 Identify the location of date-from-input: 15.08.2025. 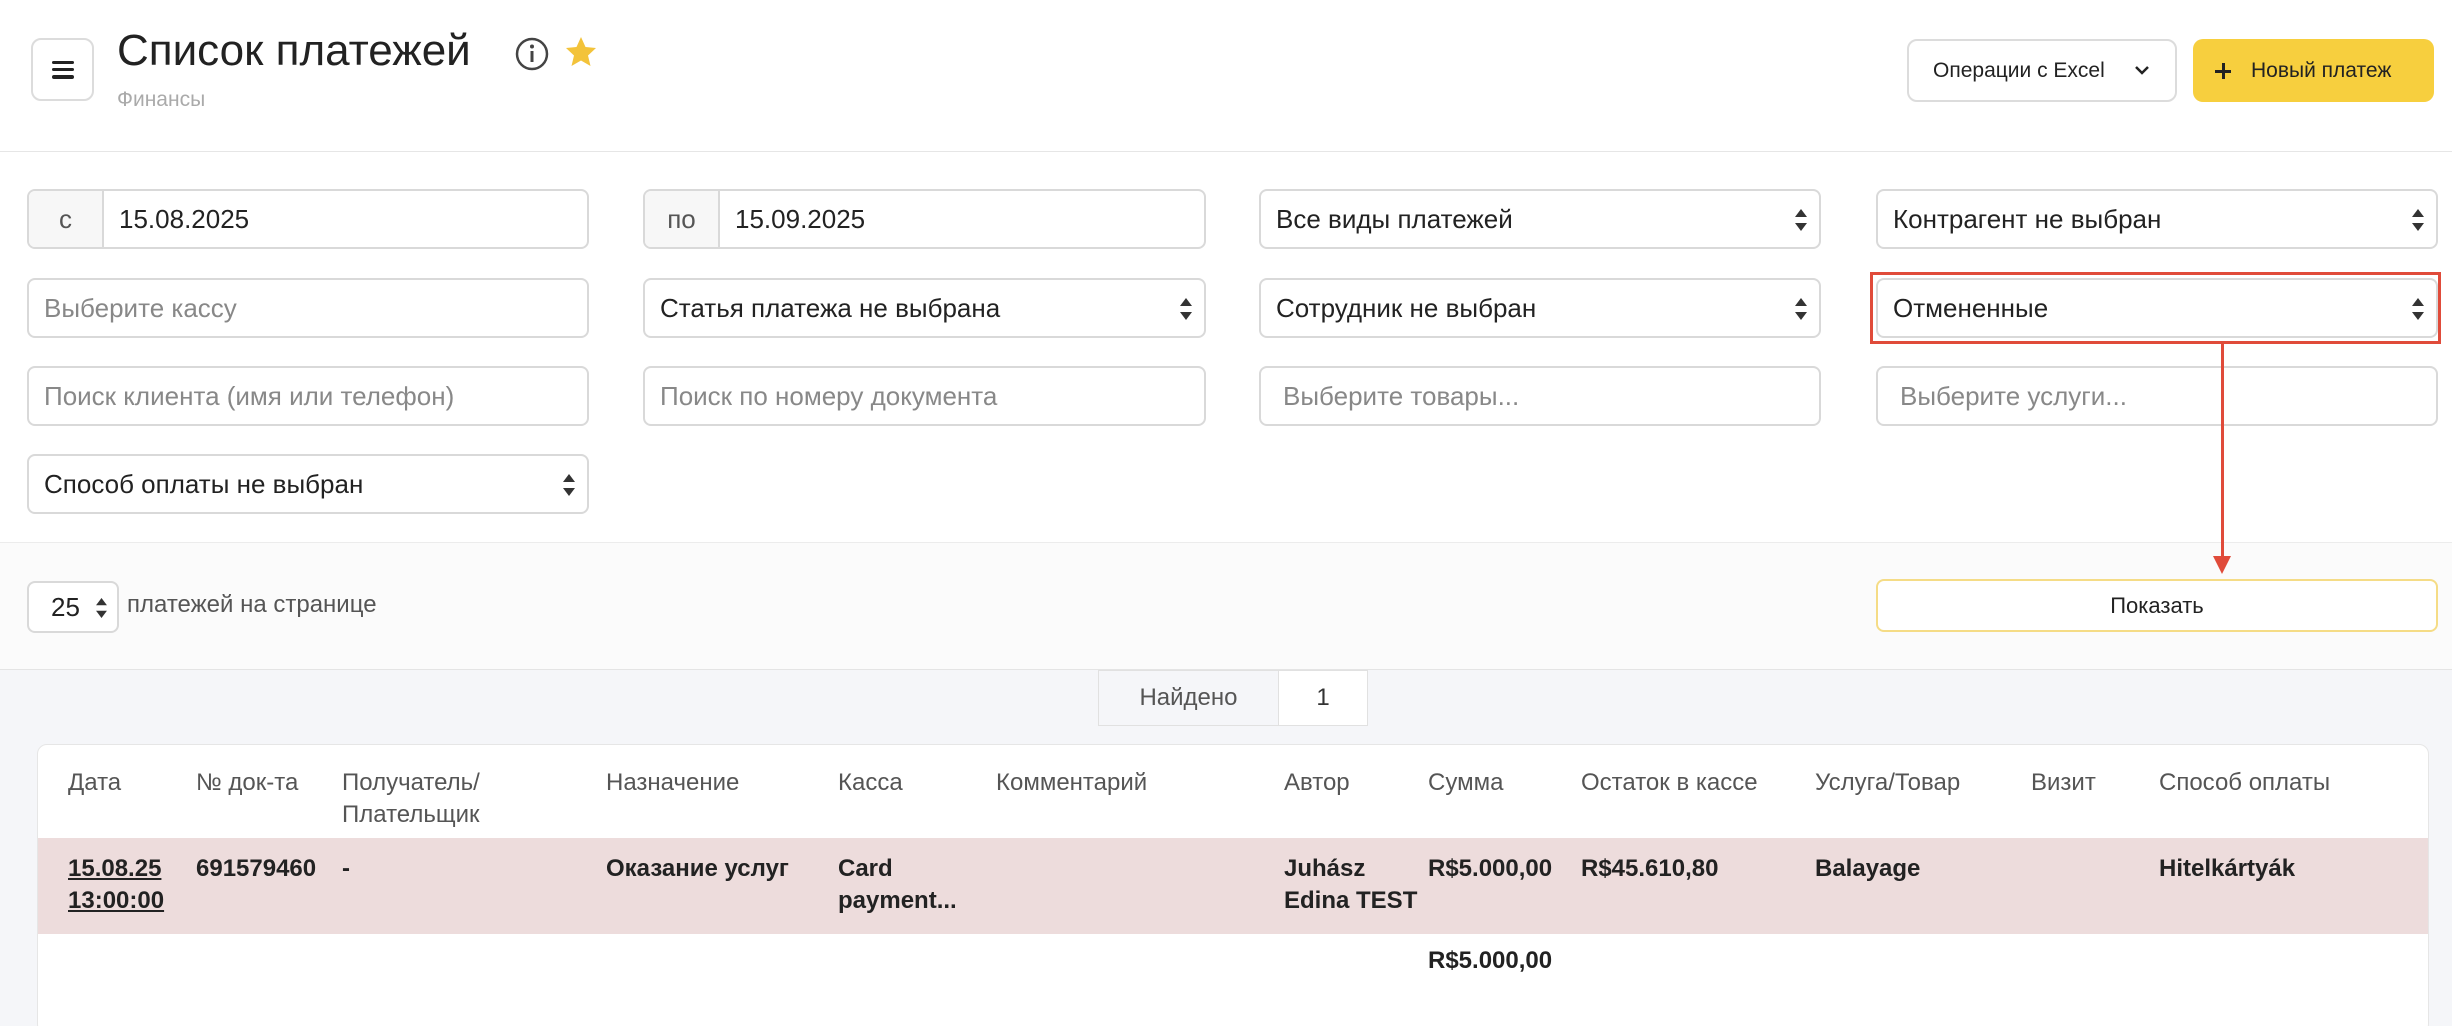
(345, 219).